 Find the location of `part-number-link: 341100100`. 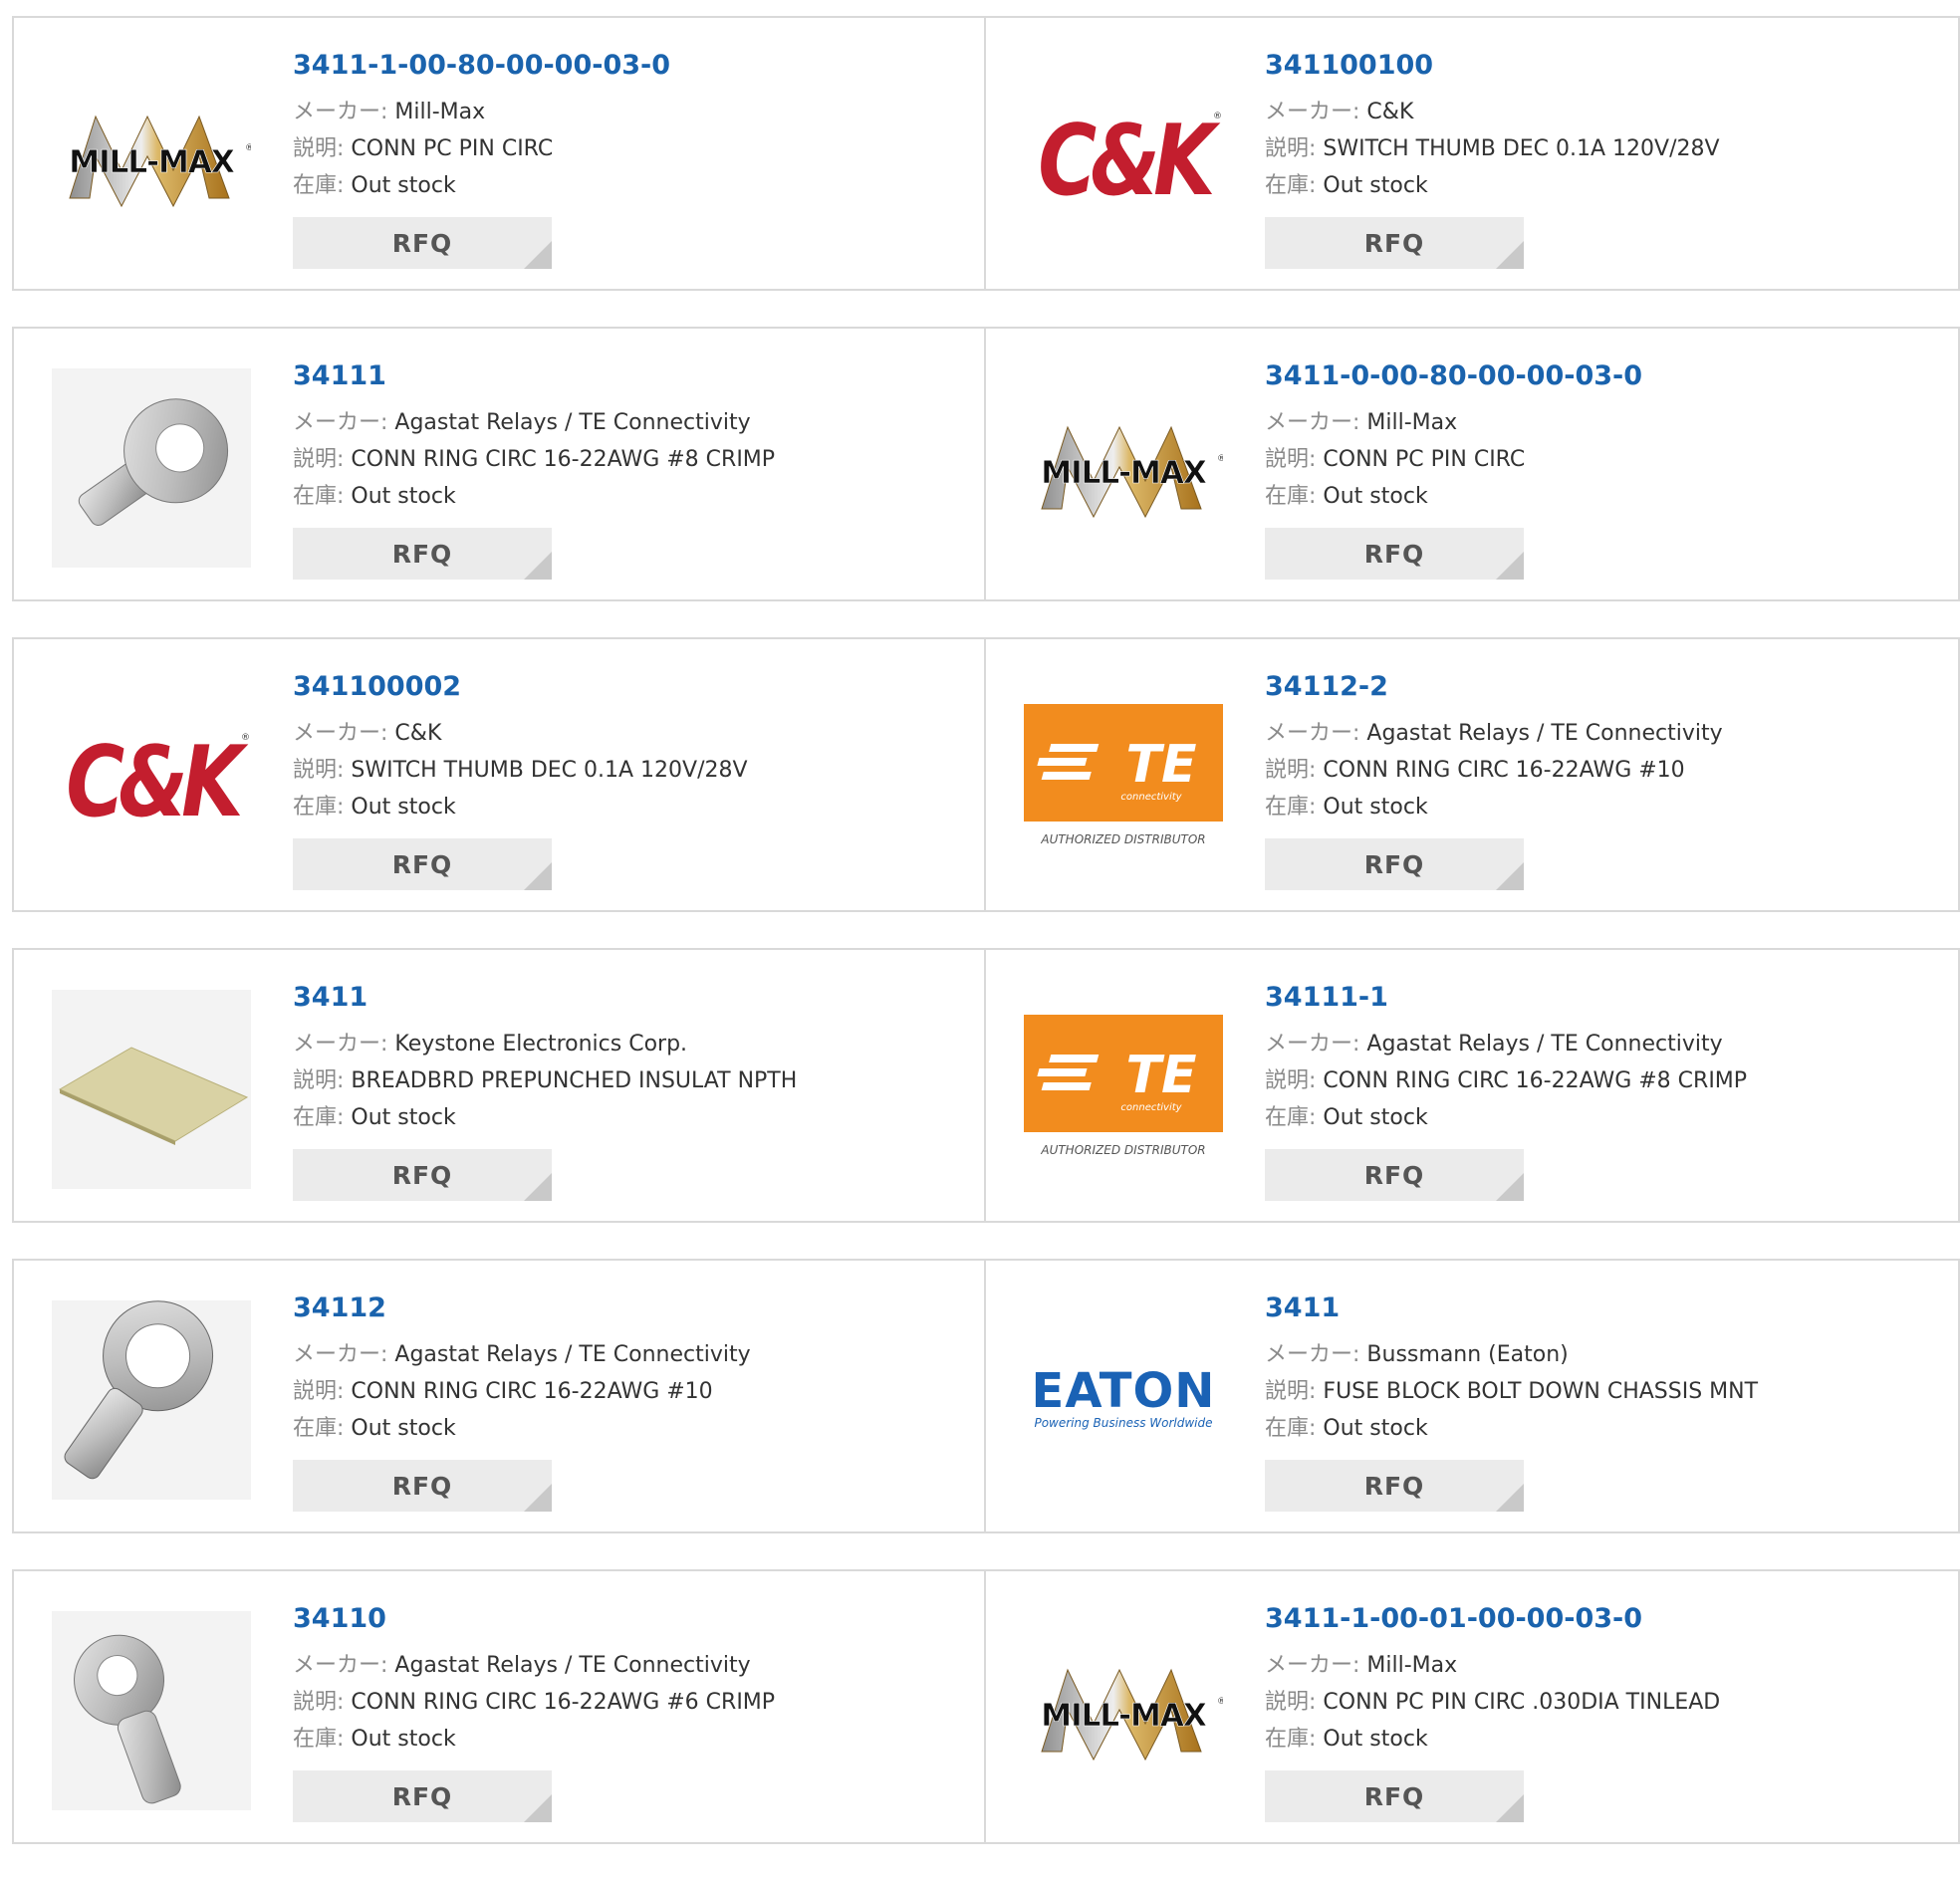

part-number-link: 341100100 is located at coordinates (1493, 66).